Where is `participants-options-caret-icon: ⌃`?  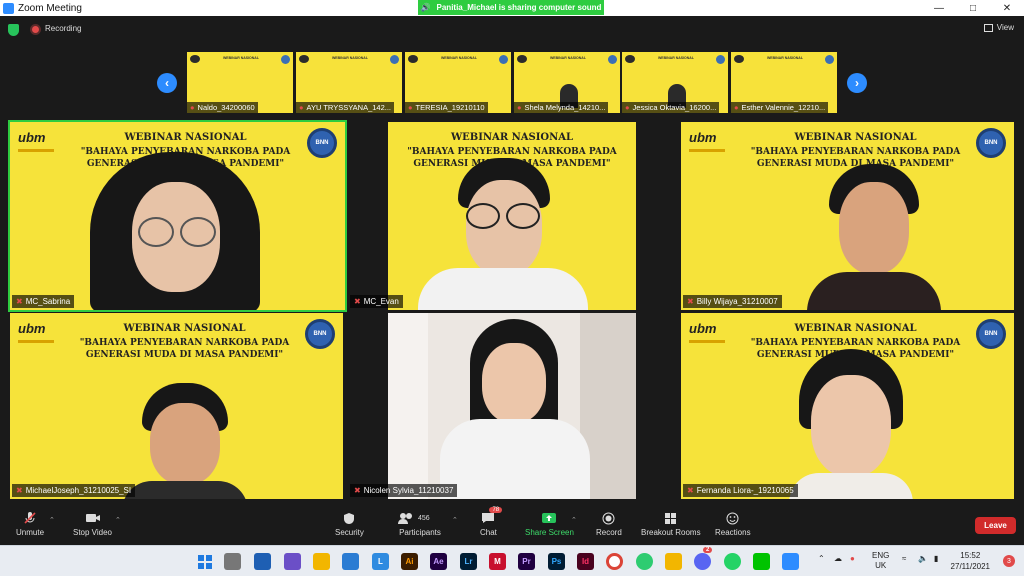
participants-options-caret-icon: ⌃ is located at coordinates (455, 520).